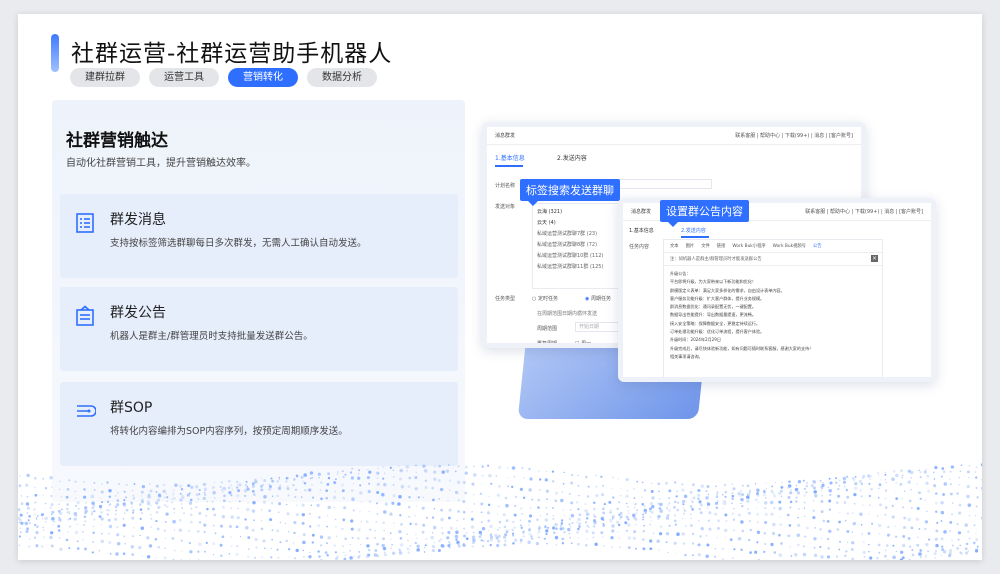  Describe the element at coordinates (721, 246) in the screenshot. I see `tab-link: 链接` at that location.